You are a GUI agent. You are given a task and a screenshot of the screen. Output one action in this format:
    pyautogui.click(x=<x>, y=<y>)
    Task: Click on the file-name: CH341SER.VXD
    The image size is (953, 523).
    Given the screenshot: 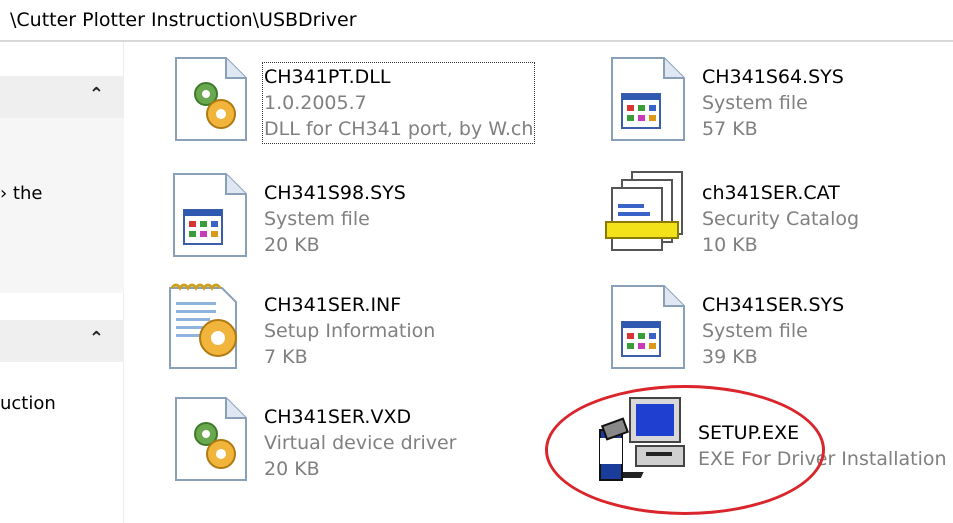 What is the action you would take?
    pyautogui.click(x=338, y=417)
    